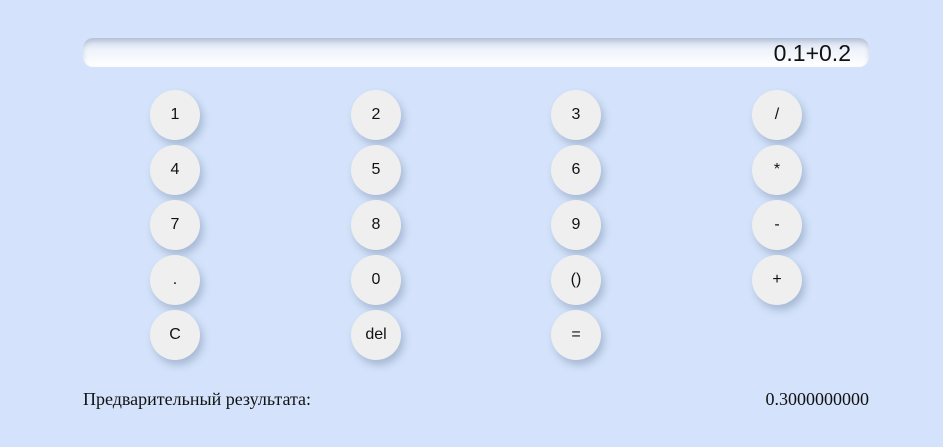 This screenshot has width=943, height=447. I want to click on key-1-button: 1, so click(175, 115).